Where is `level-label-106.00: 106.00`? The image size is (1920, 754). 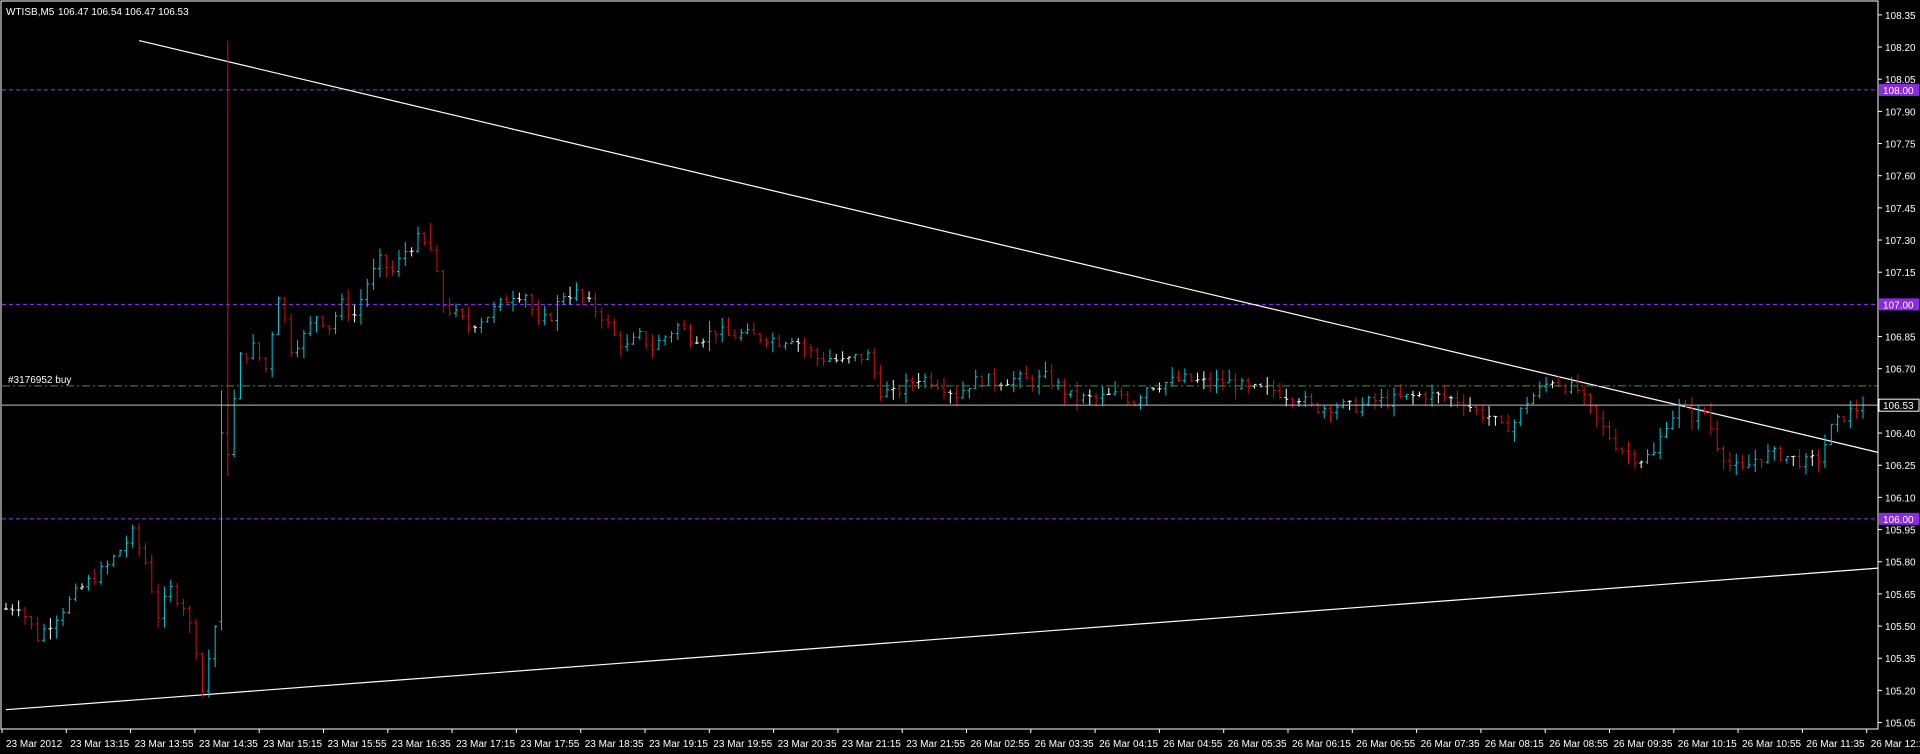 level-label-106.00: 106.00 is located at coordinates (1898, 520).